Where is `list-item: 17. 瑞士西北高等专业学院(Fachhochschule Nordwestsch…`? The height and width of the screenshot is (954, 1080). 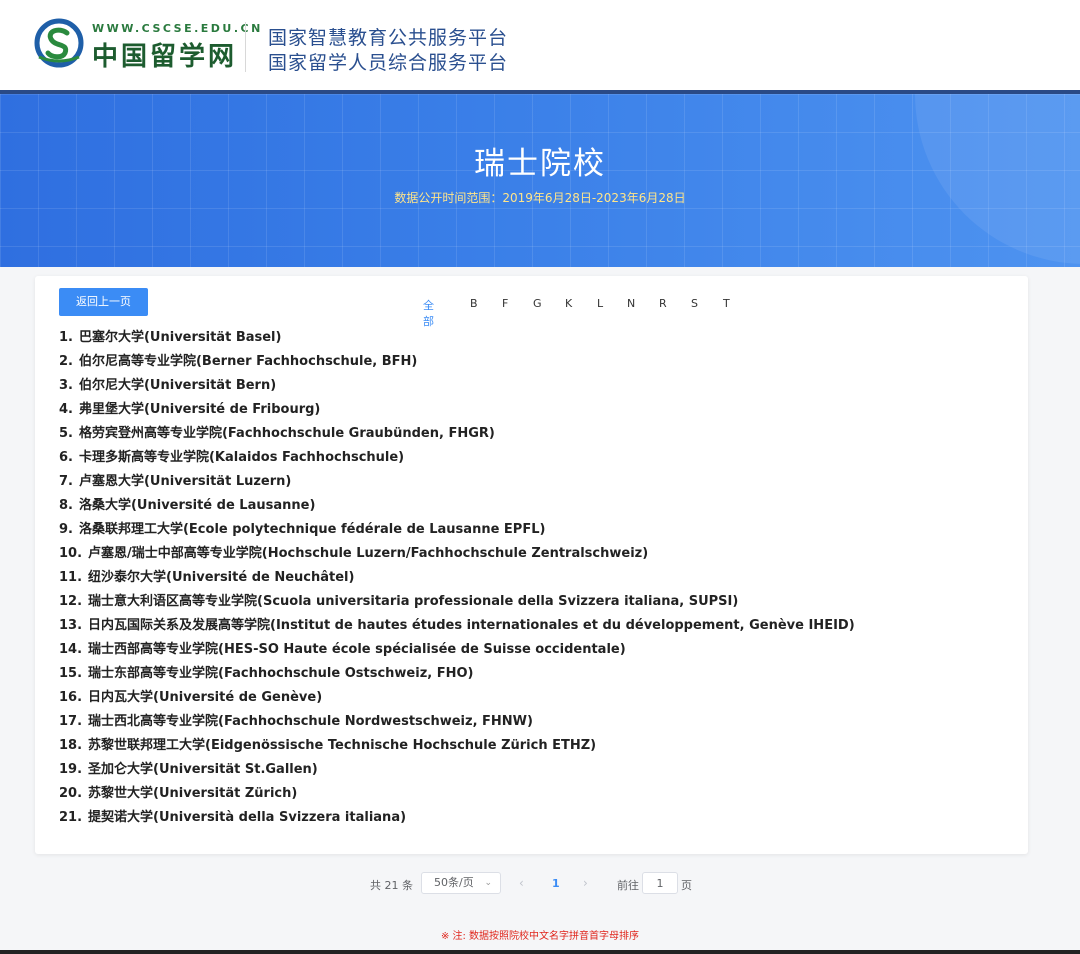
list-item: 17. 瑞士西北高等专业学院(Fachhochschule Nordwestsch… is located at coordinates (457, 722).